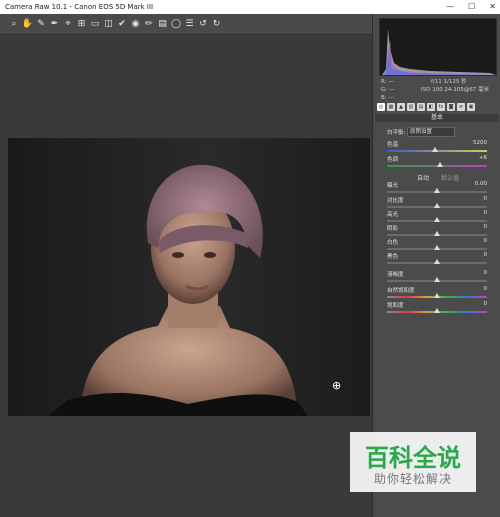 The height and width of the screenshot is (517, 500). Describe the element at coordinates (395, 275) in the screenshot. I see `slider-label: 清晰度` at that location.